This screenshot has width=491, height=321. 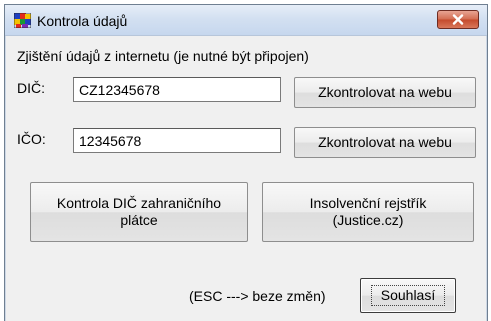 I want to click on foreign-vat-check-button: Kontrola DIČ zahraničního plátce, so click(x=139, y=212).